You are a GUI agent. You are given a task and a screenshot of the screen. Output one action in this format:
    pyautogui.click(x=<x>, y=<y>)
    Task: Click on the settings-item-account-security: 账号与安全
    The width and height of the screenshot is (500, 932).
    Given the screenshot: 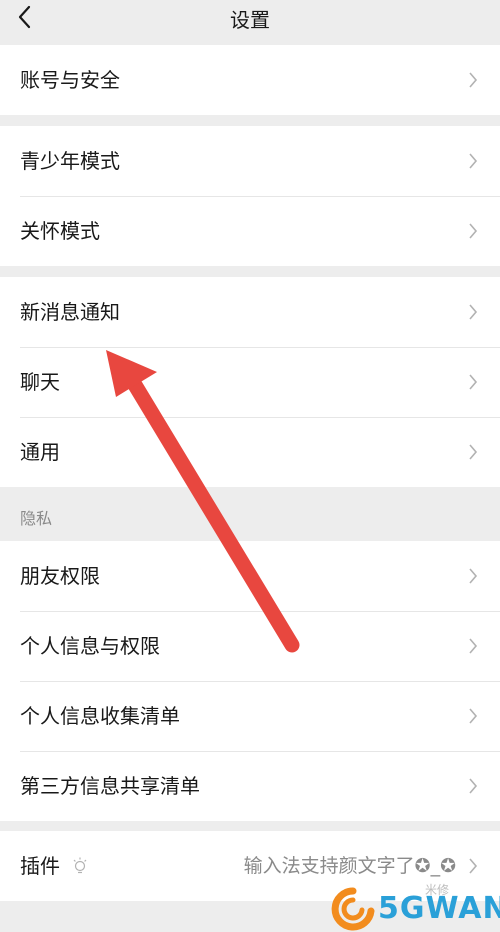 What is the action you would take?
    pyautogui.click(x=250, y=80)
    